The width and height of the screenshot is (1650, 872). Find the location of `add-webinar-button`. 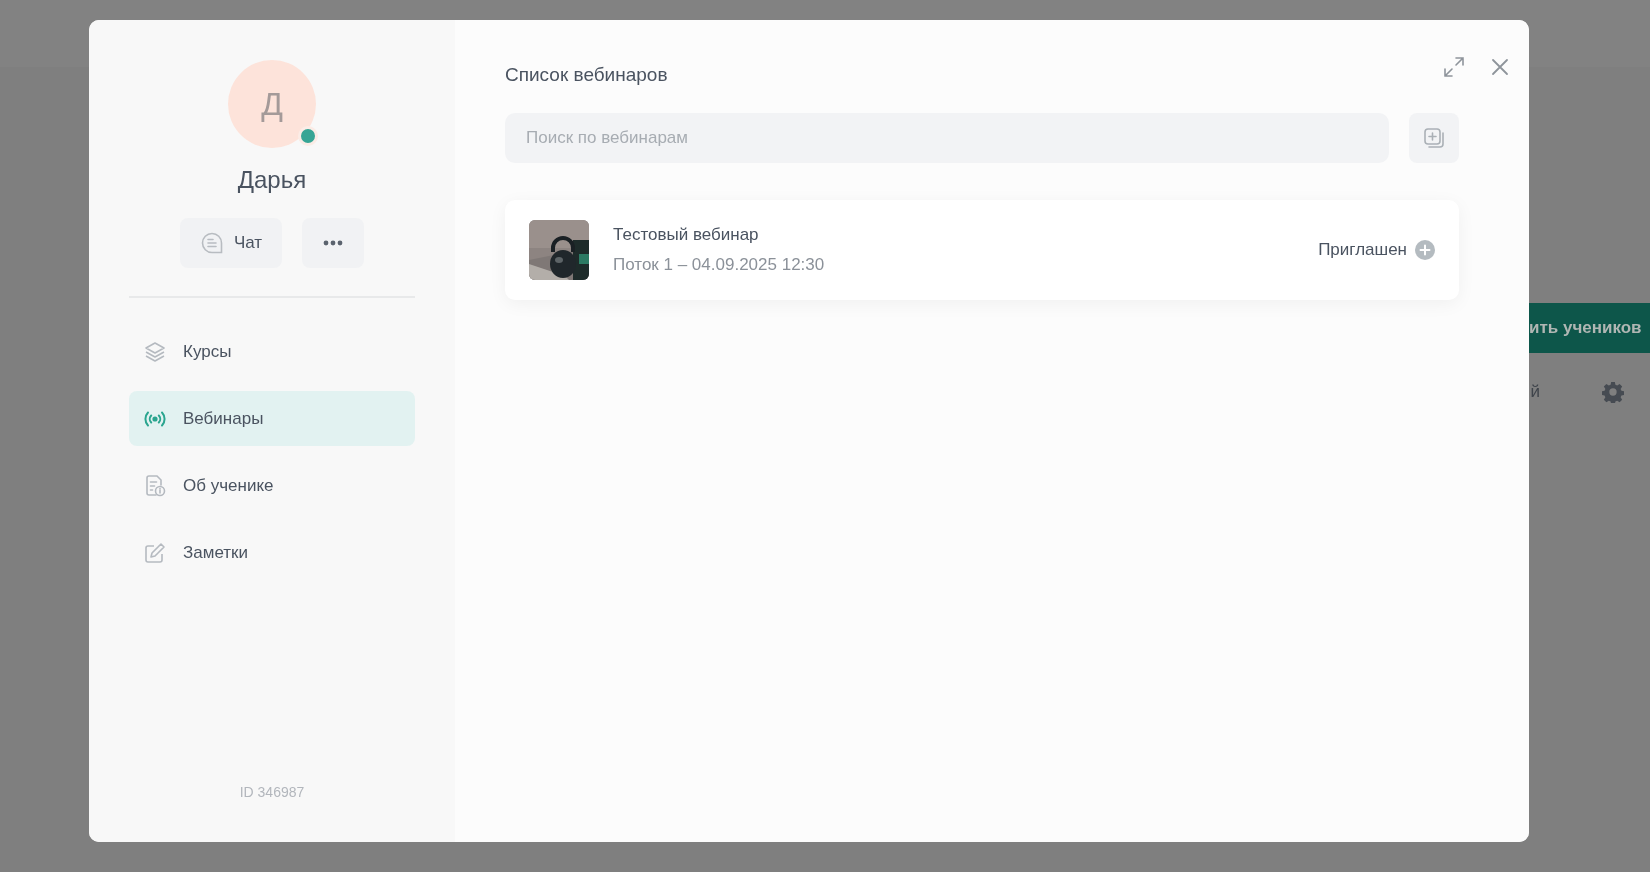

add-webinar-button is located at coordinates (1434, 138).